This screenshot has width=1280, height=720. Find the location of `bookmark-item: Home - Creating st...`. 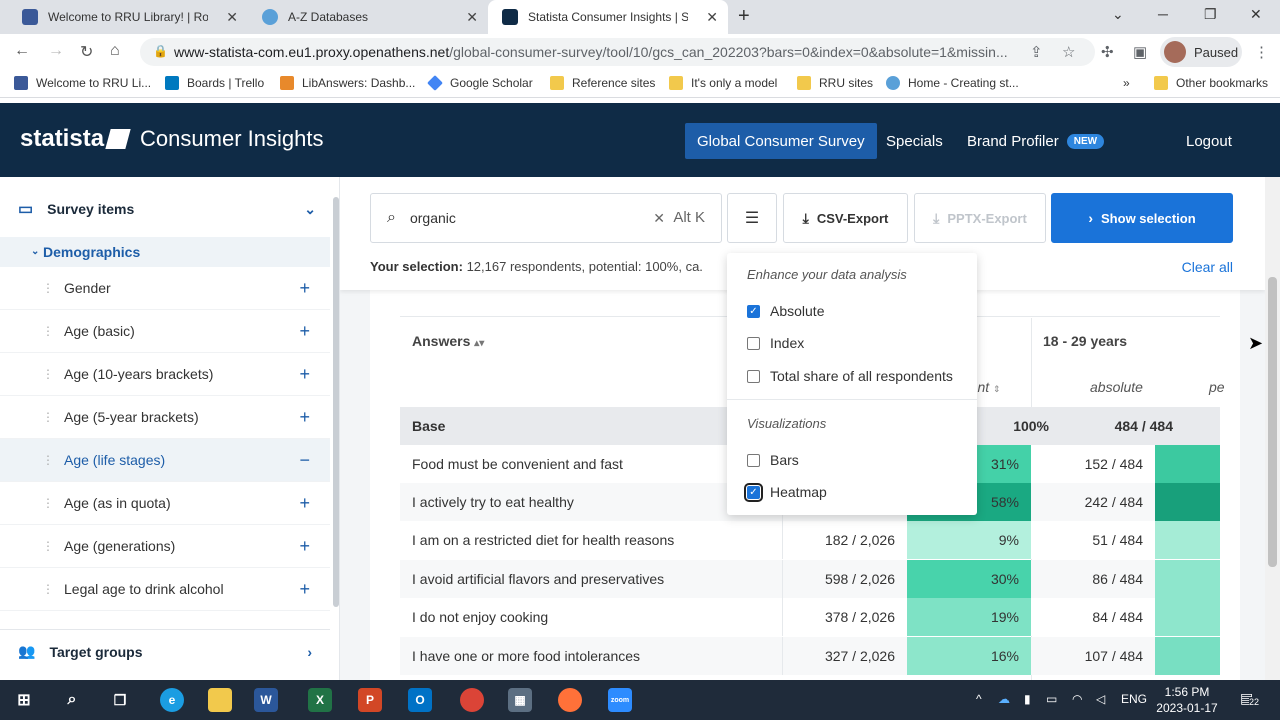

bookmark-item: Home - Creating st... is located at coordinates (952, 83).